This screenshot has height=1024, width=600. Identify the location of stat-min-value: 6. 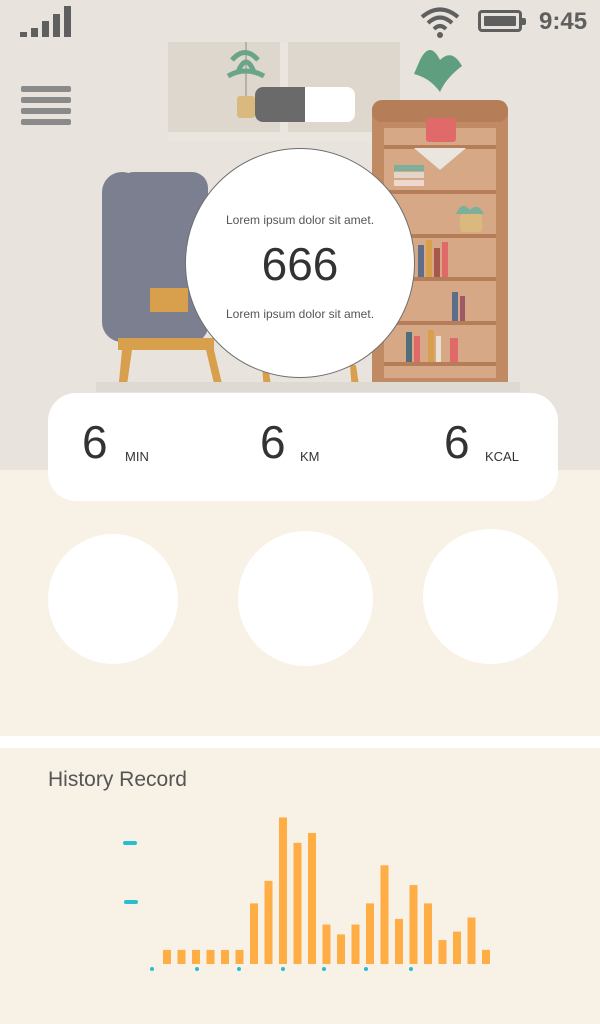
(95, 442).